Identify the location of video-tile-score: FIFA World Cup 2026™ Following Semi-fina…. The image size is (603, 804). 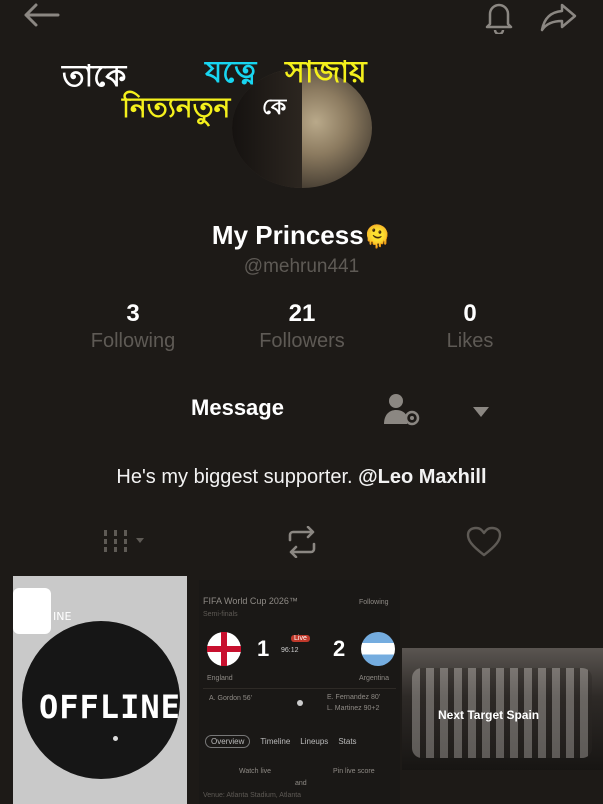
(299, 692).